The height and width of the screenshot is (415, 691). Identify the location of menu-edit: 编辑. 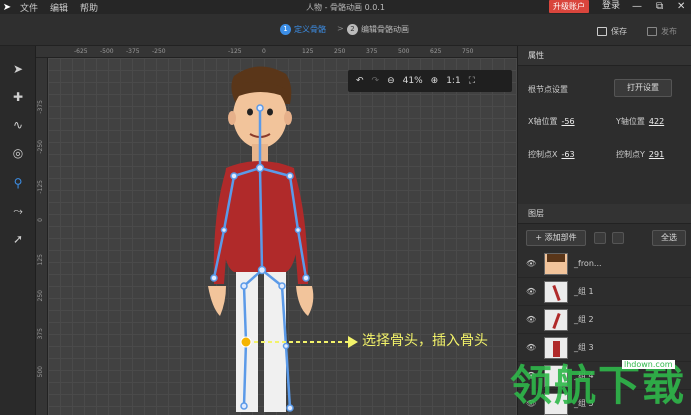
(59, 7).